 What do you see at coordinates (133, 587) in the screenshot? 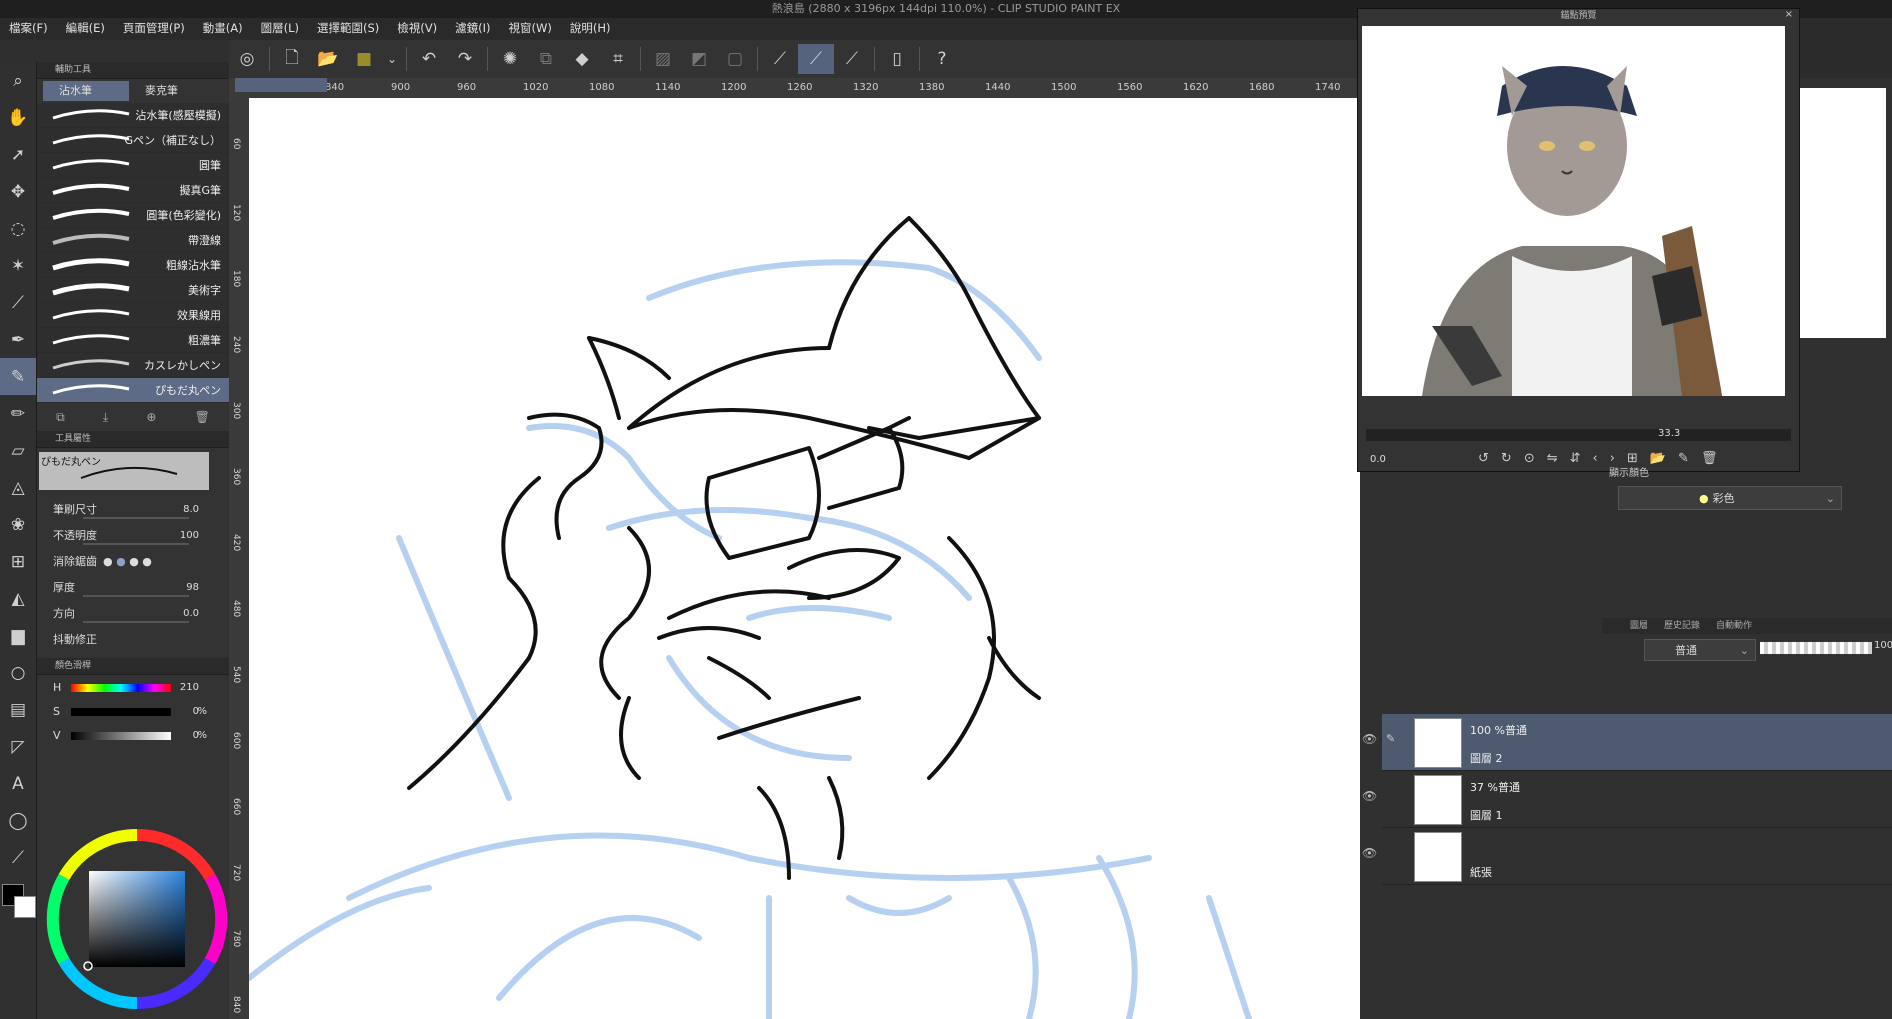
I see `thickness-row: 厚度 98` at bounding box center [133, 587].